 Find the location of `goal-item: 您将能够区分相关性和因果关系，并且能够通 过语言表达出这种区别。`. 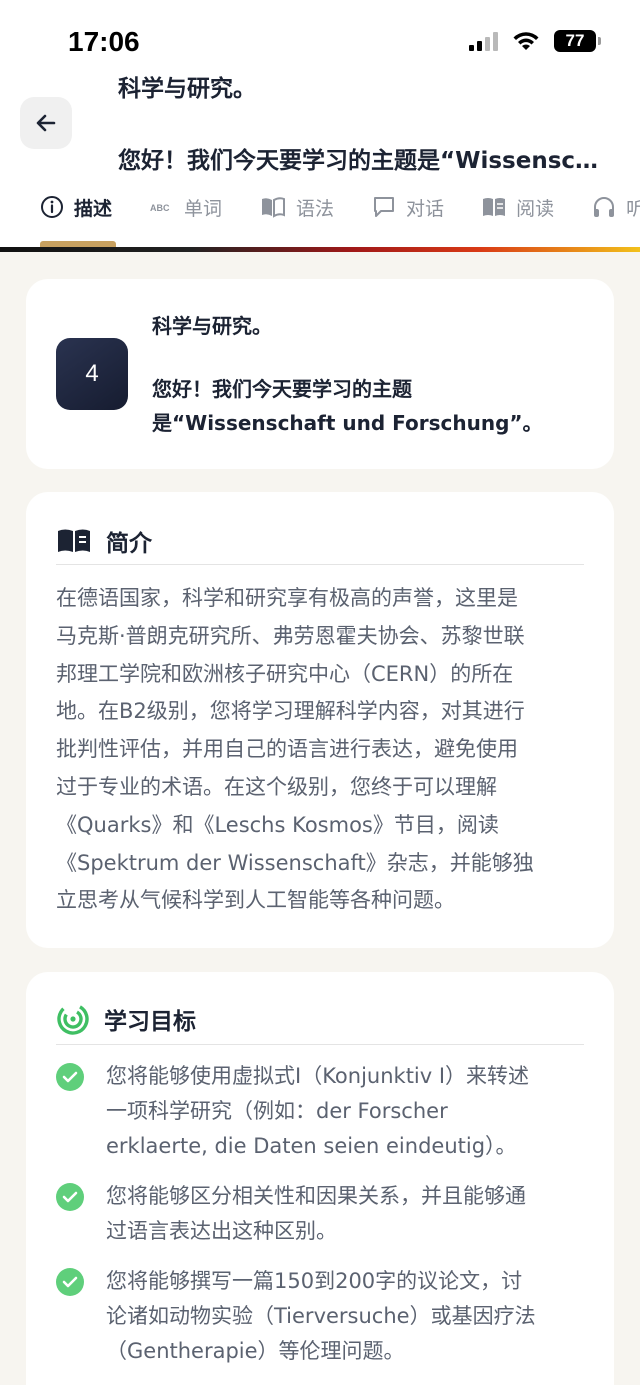

goal-item: 您将能够区分相关性和因果关系，并且能够通 过语言表达出这种区别。 is located at coordinates (321, 1214).